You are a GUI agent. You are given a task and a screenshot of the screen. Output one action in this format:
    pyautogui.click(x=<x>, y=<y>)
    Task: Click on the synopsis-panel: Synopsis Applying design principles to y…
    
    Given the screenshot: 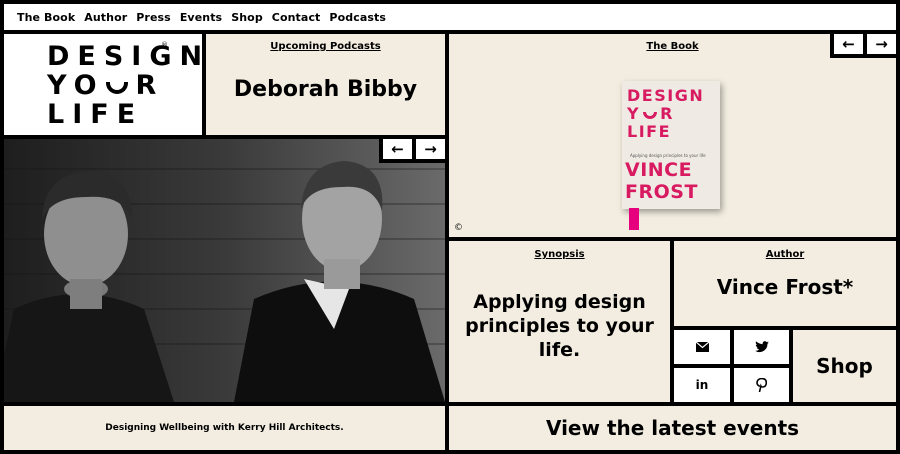 What is the action you would take?
    pyautogui.click(x=559, y=321)
    